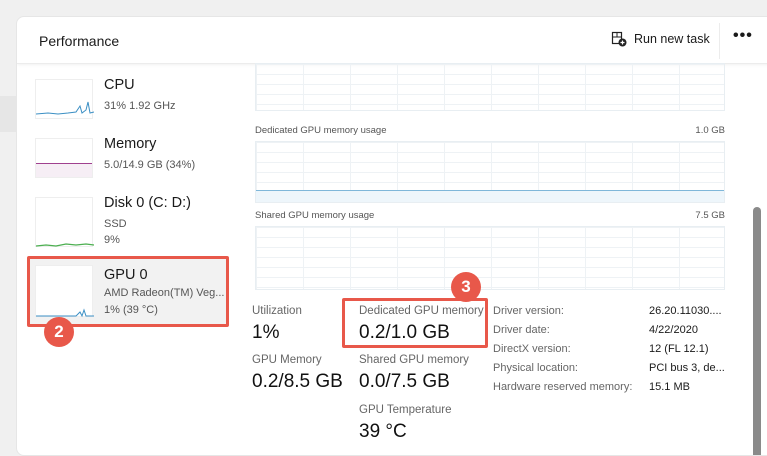 The image size is (767, 456). What do you see at coordinates (266, 332) in the screenshot?
I see `utilization-value: 1%` at bounding box center [266, 332].